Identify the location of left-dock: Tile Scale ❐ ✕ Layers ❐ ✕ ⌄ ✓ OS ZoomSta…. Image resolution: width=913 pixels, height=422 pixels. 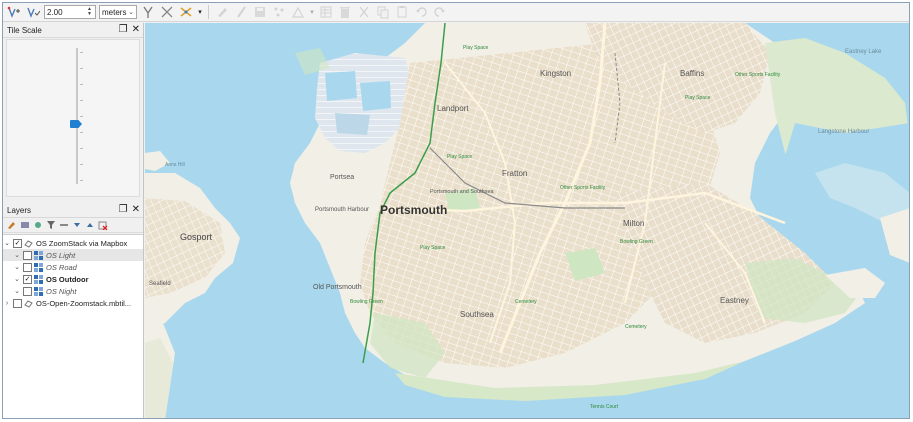
(73, 220).